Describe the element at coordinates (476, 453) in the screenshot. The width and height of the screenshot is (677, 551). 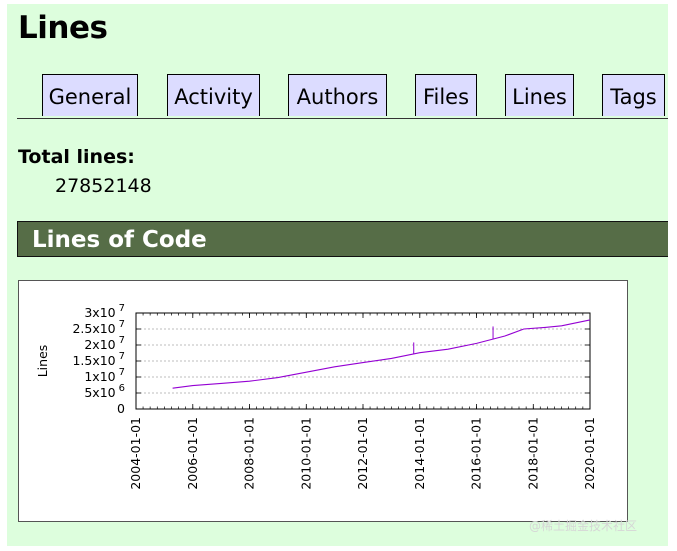
I see `x-tick-label: 2016-01-01` at that location.